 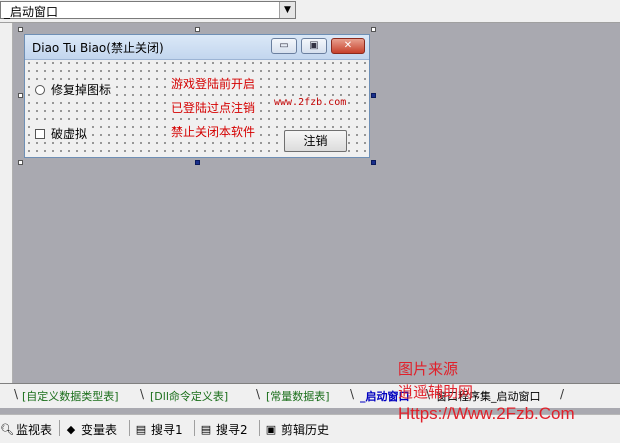 I want to click on magnifier-icon: 🔍︎, so click(x=7, y=429).